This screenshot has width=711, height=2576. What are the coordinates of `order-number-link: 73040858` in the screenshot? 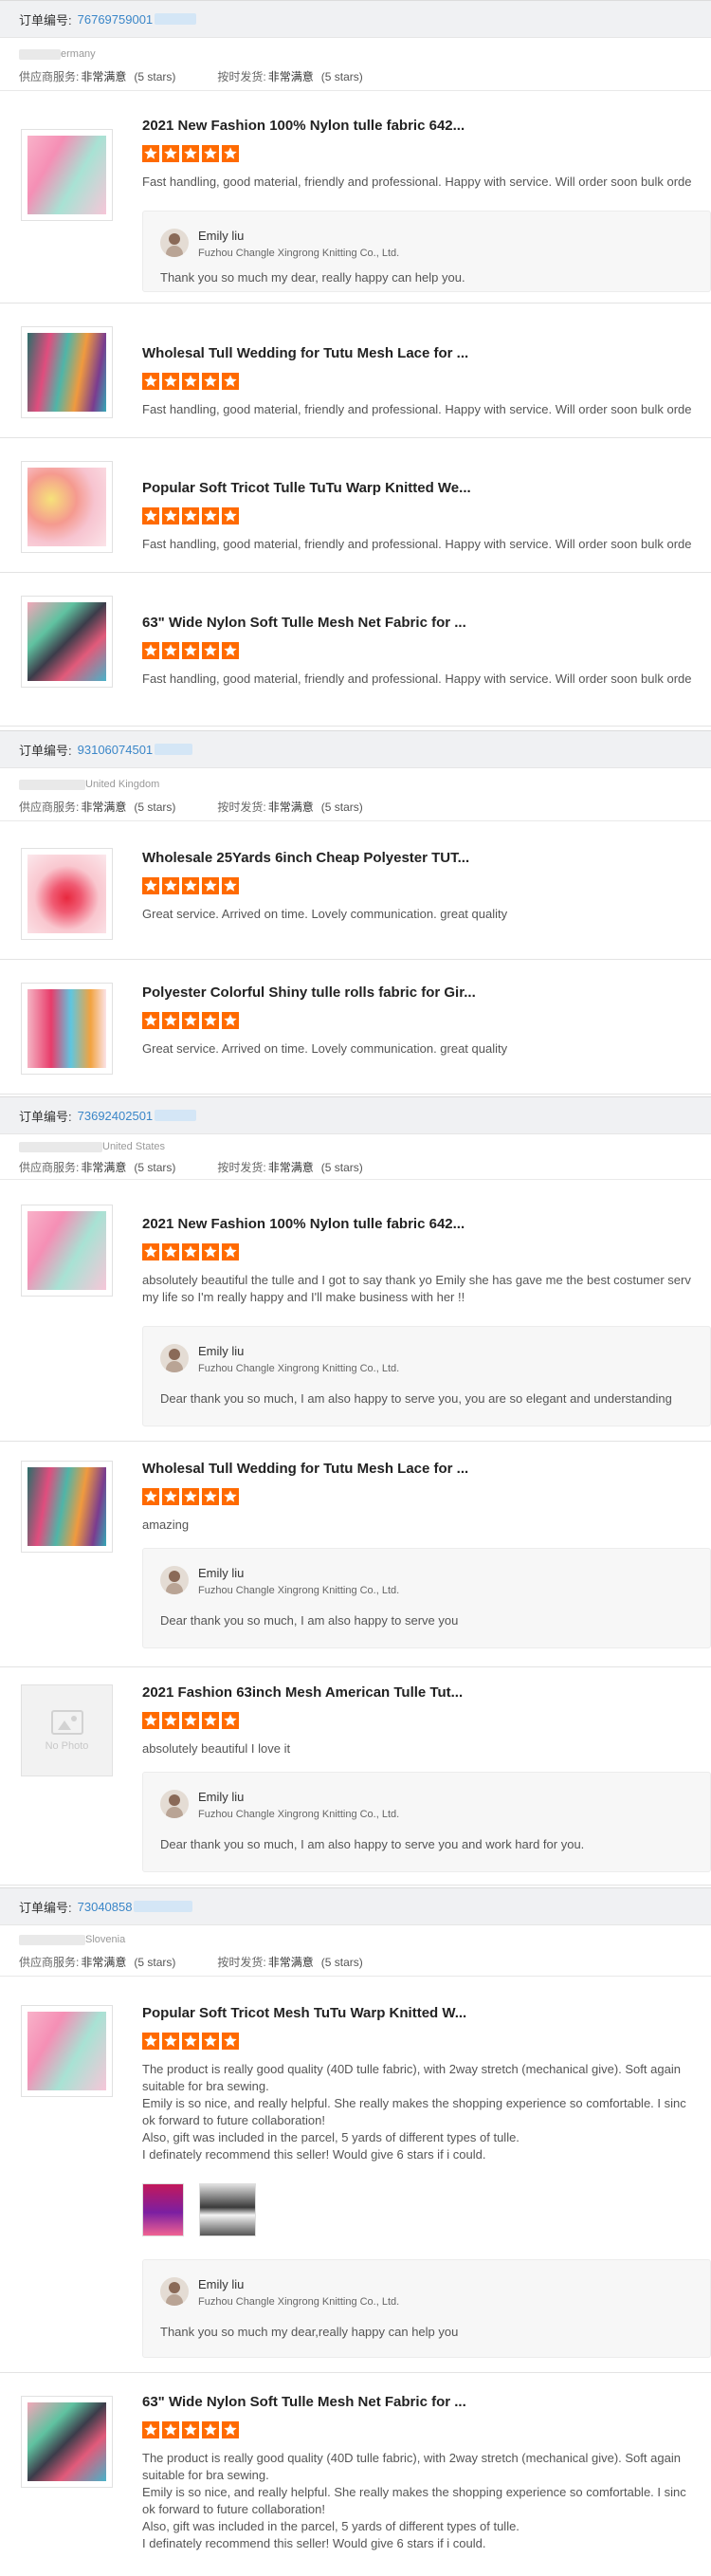 It's located at (105, 1907).